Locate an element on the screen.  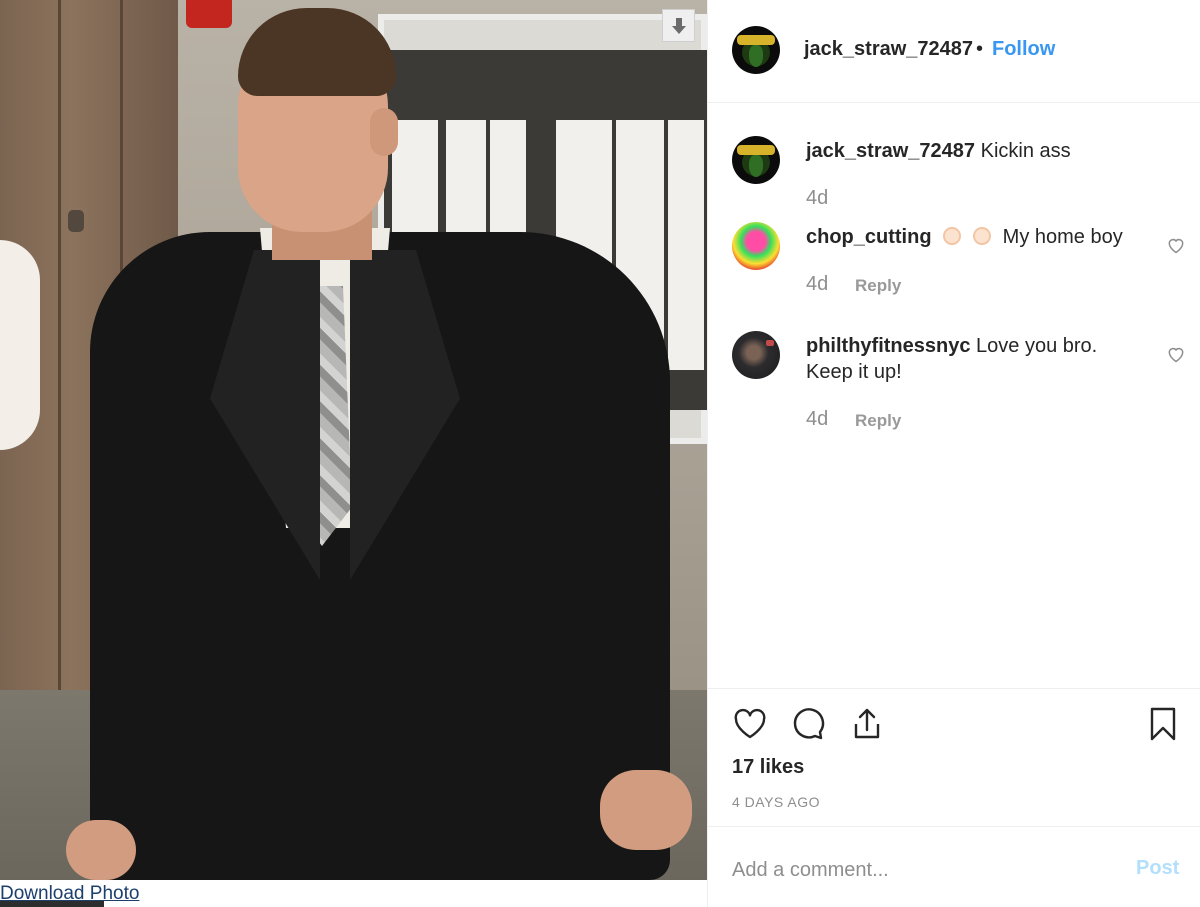
post-timestamp: 4 DAYS AGO is located at coordinates (776, 802).